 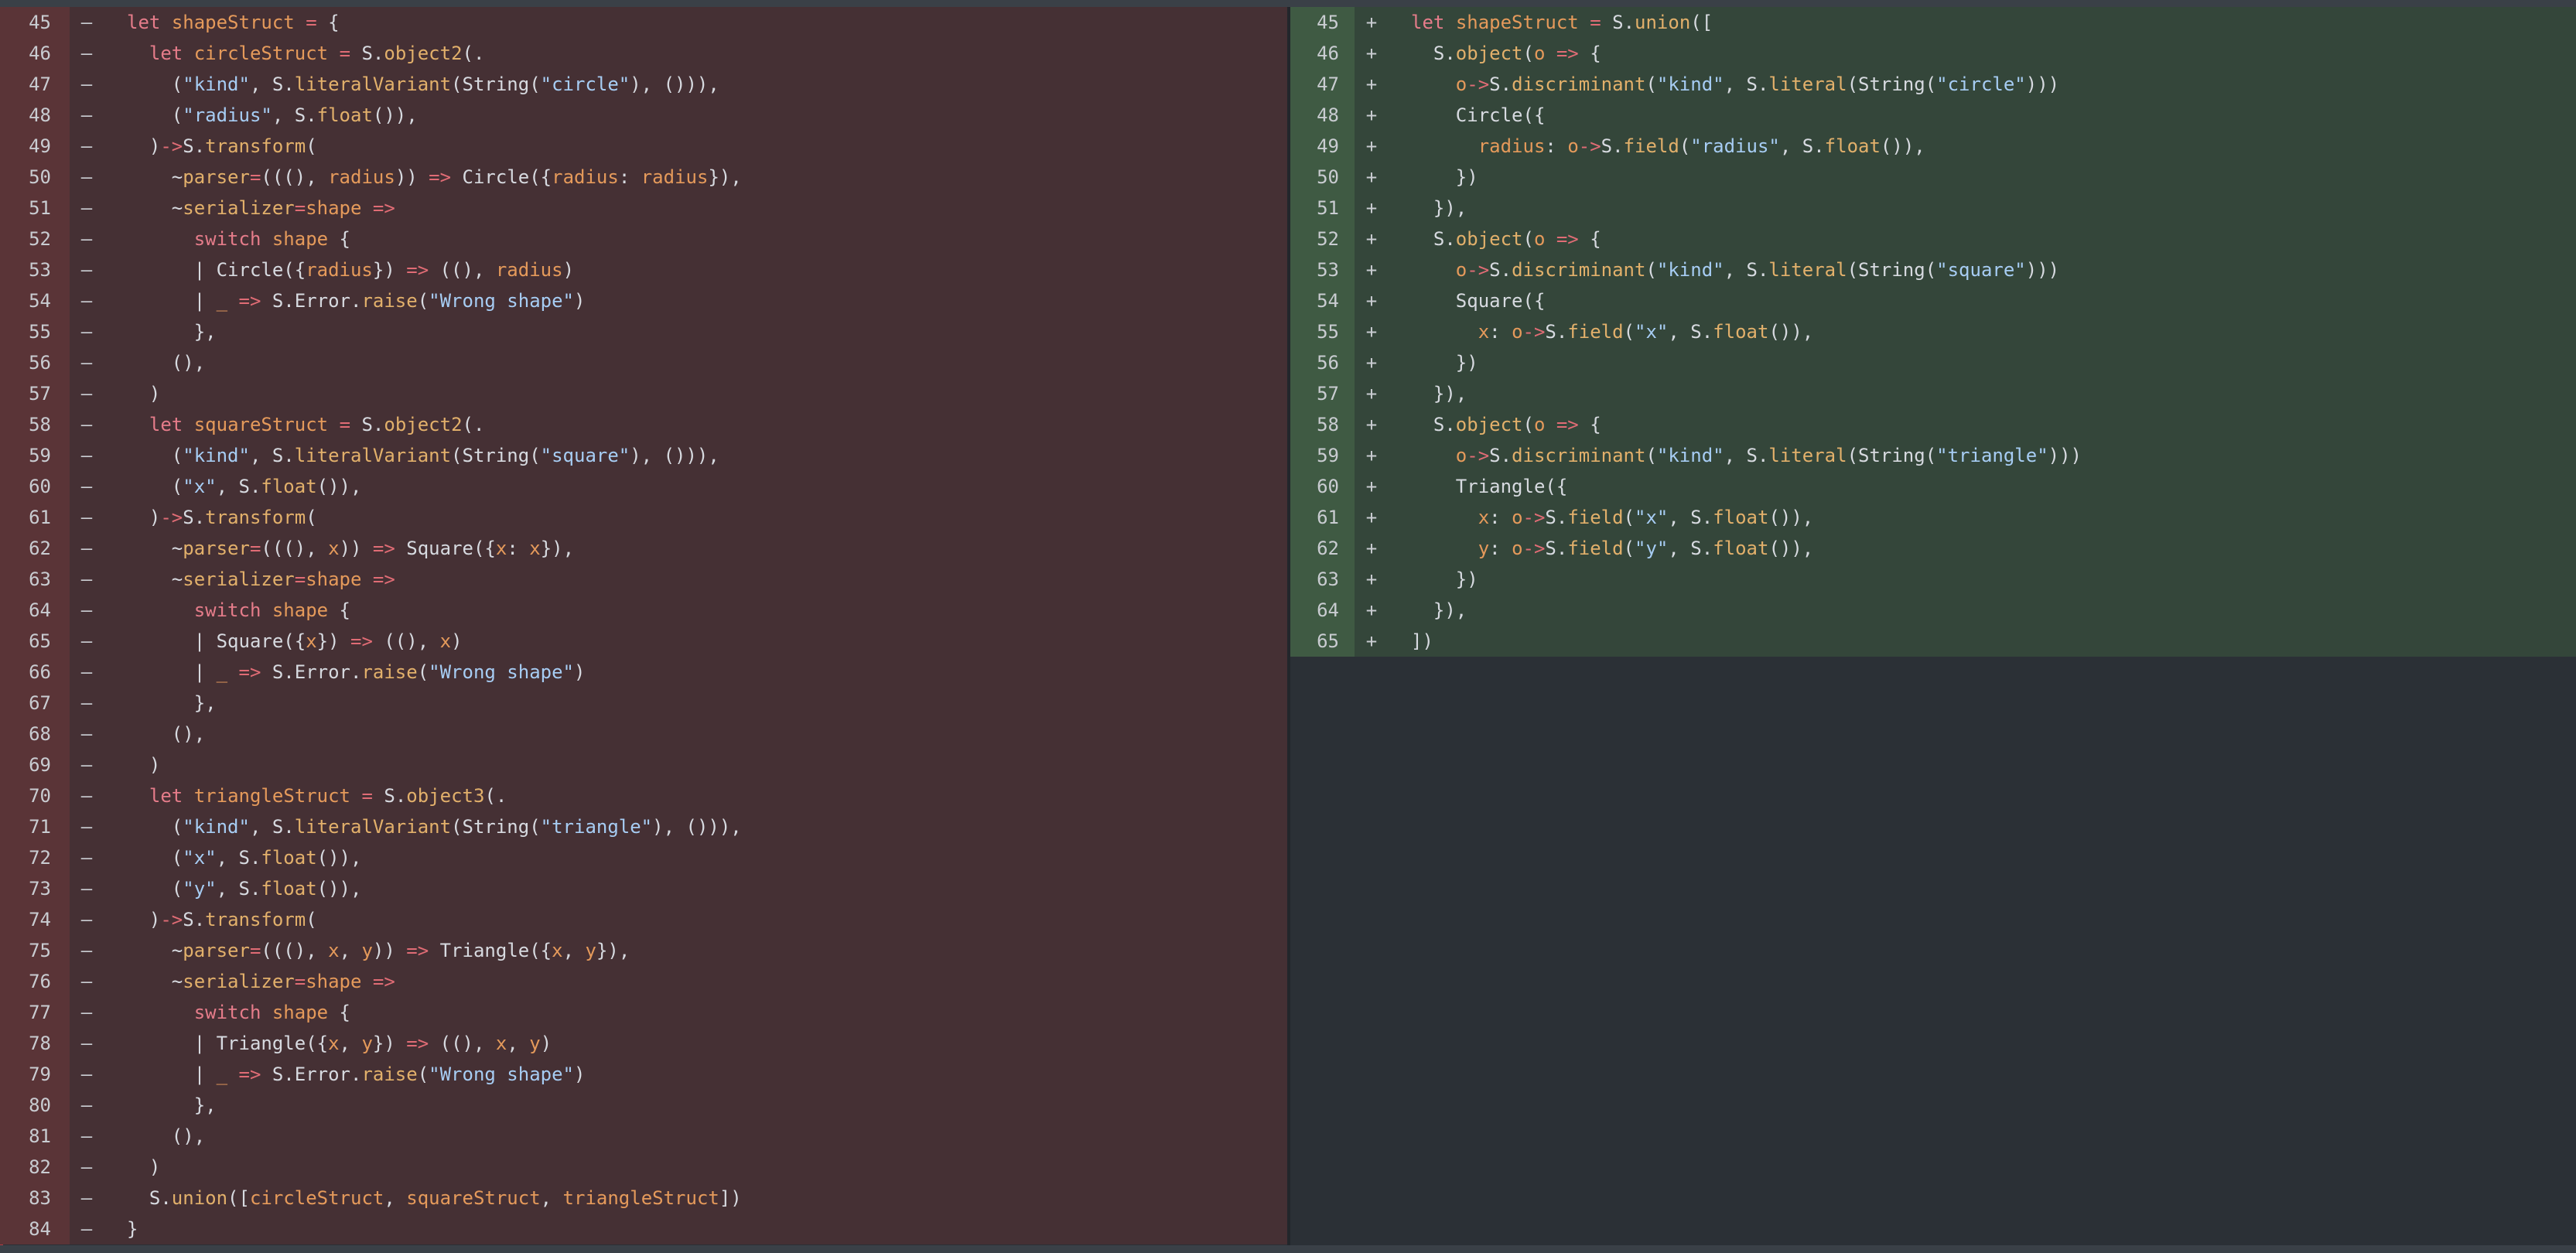 I want to click on removed-line: 66– | _ => S.Error.raise("Wrong shape"), so click(x=643, y=672).